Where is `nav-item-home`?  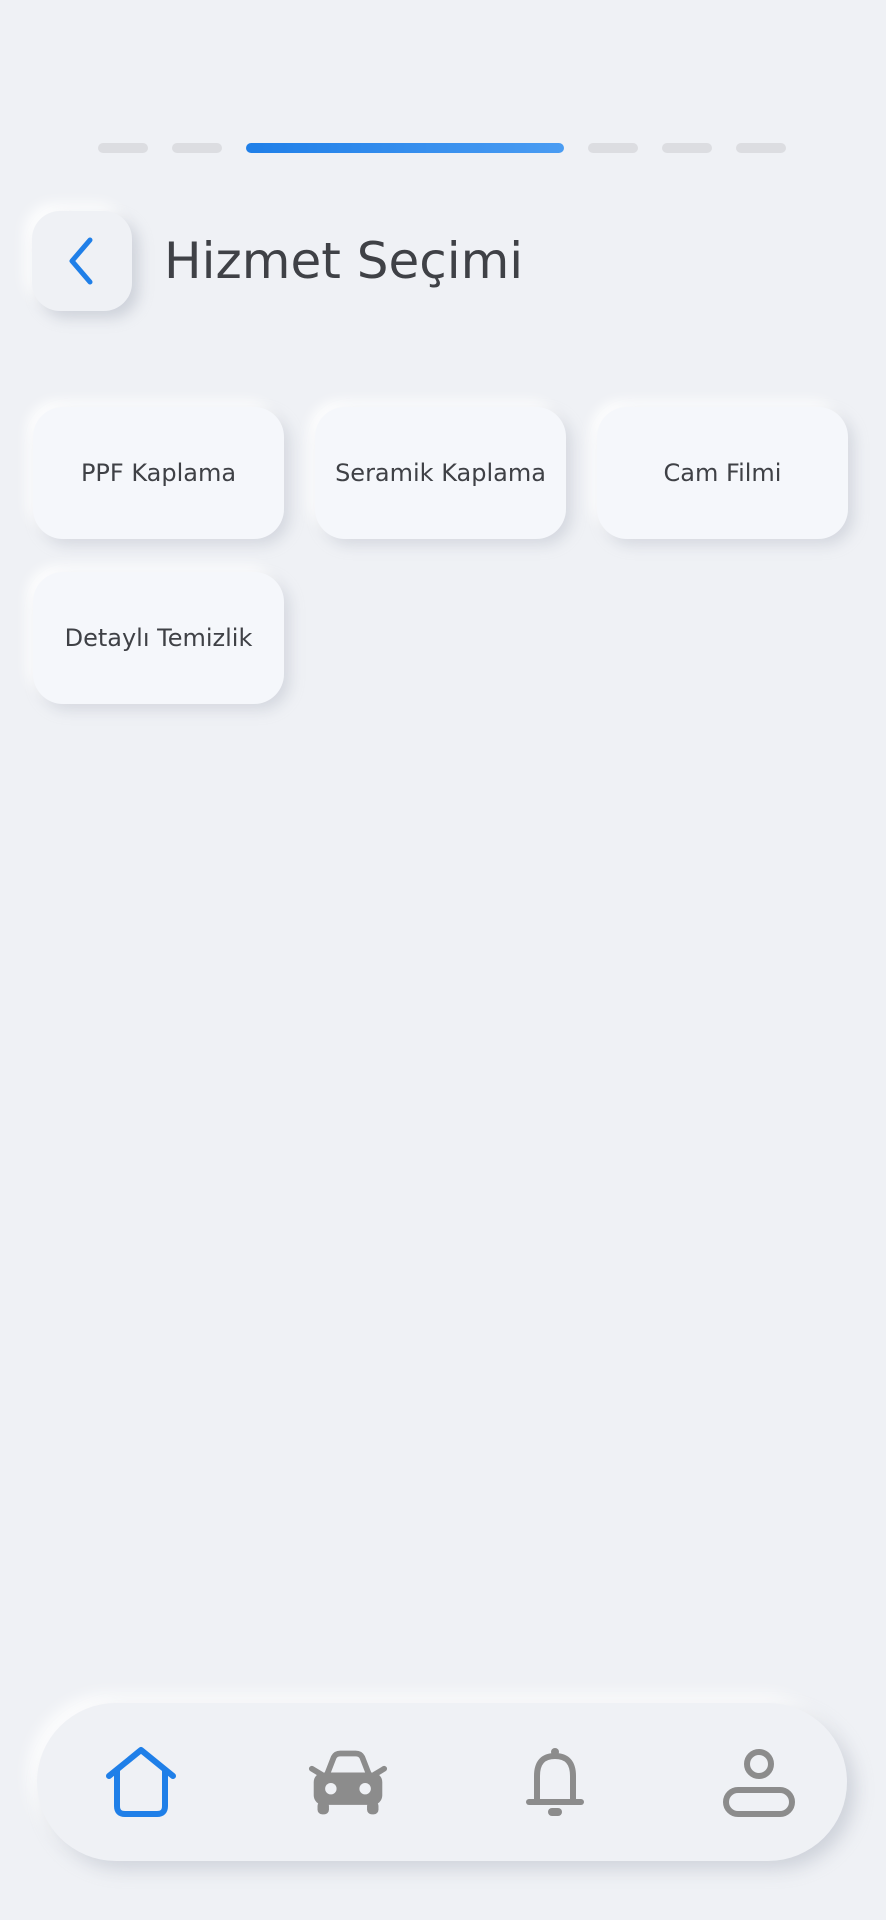 nav-item-home is located at coordinates (141, 1783).